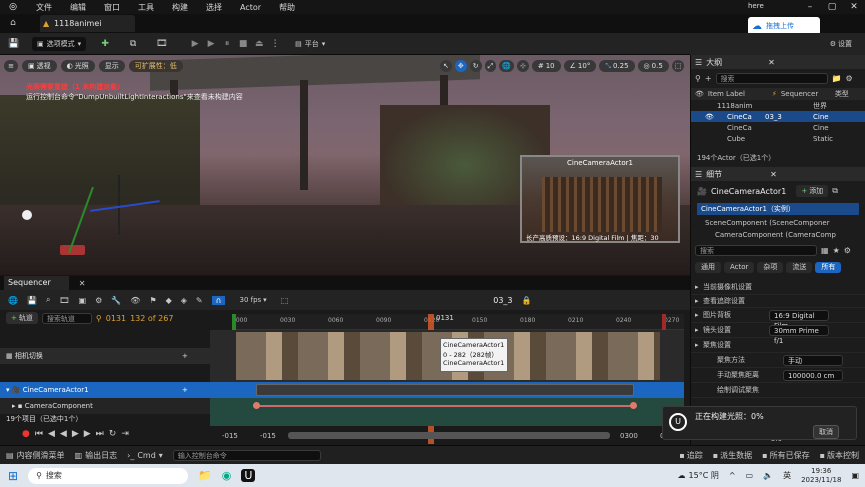  What do you see at coordinates (813, 375) in the screenshot?
I see `property-value: 100000.0 cm` at bounding box center [813, 375].